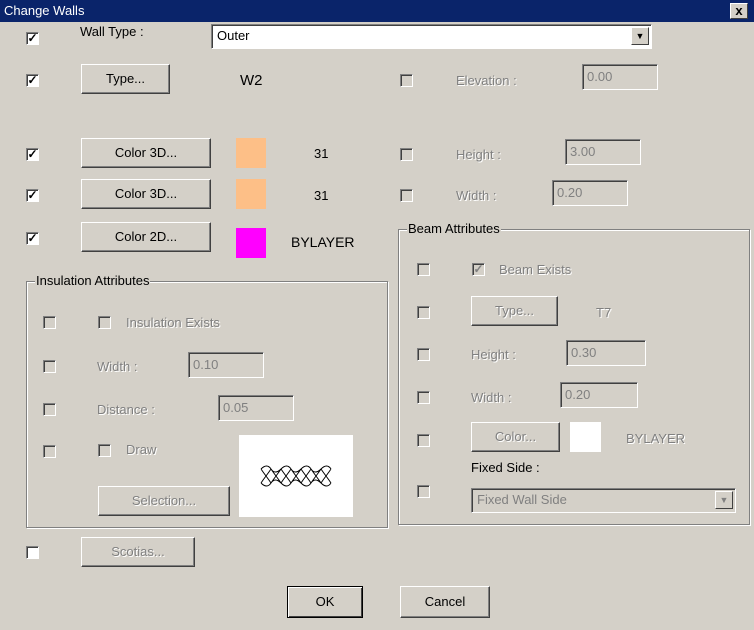 The image size is (754, 630). I want to click on insulation-exists-override-checkbox, so click(49, 322).